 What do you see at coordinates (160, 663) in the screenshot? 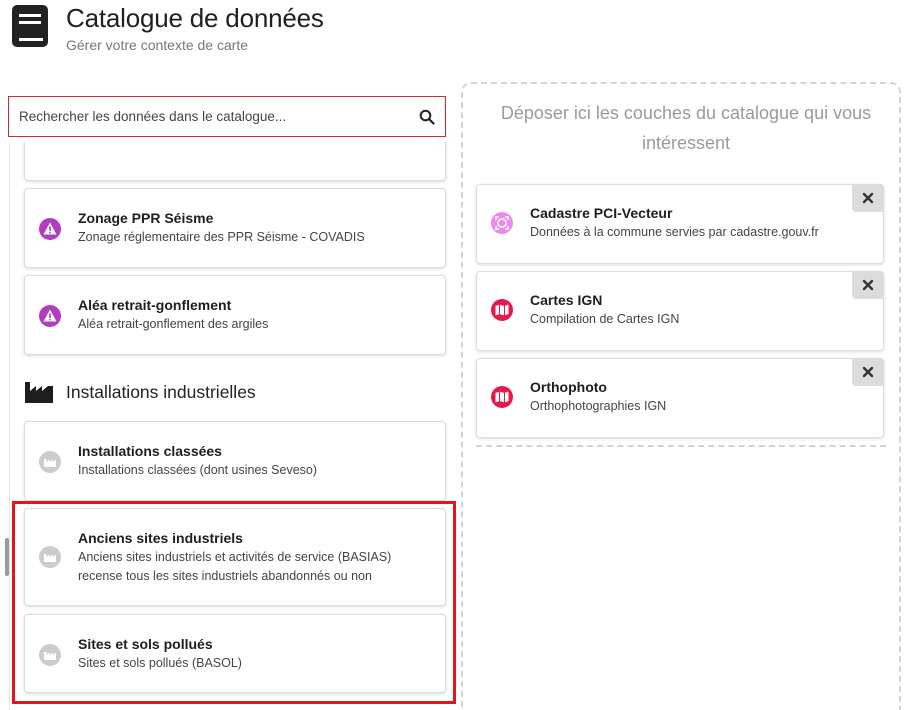
I see `catalog-item-description: Sites et sols pollués (BASOL)` at bounding box center [160, 663].